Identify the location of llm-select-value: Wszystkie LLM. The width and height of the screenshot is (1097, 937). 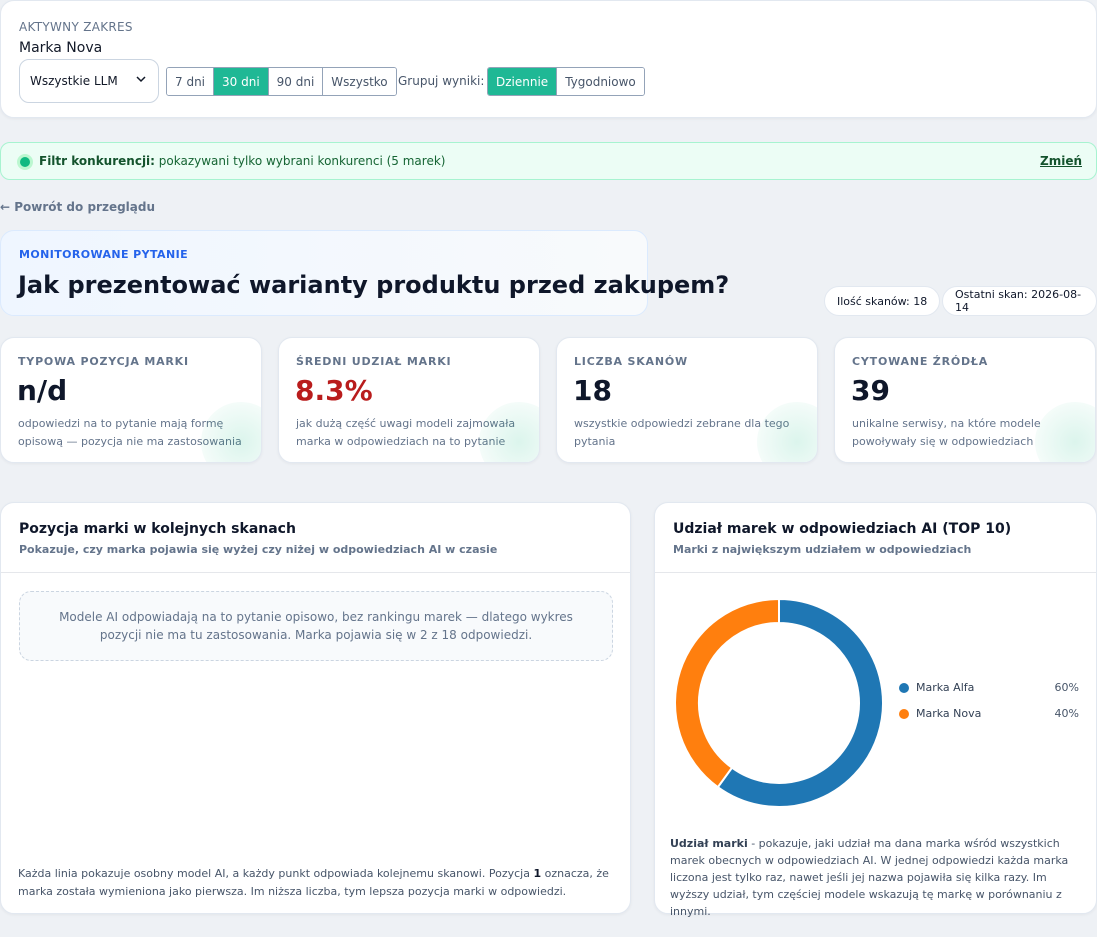
(74, 81).